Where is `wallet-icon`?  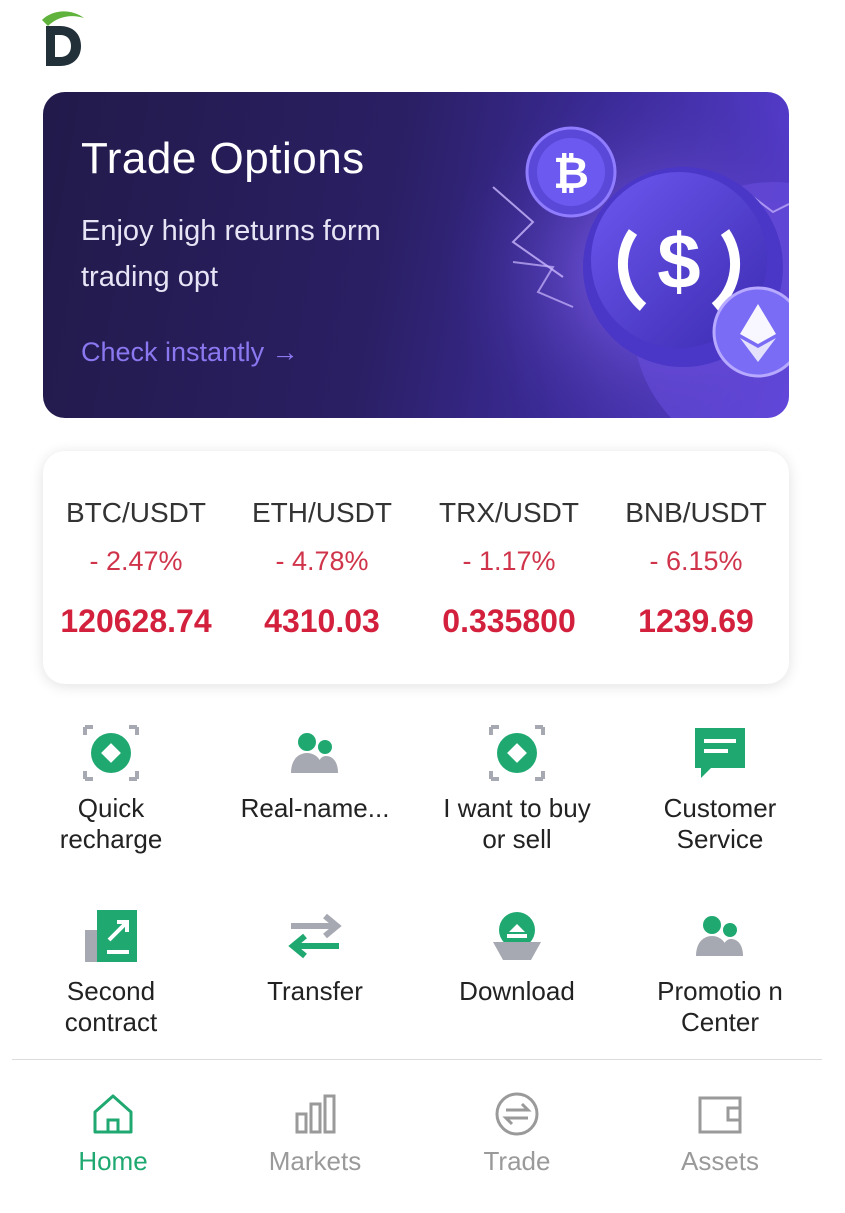
wallet-icon is located at coordinates (720, 1115).